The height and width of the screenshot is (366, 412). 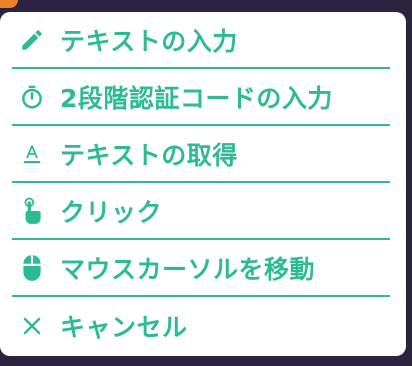 What do you see at coordinates (32, 268) in the screenshot?
I see `mouse-icon` at bounding box center [32, 268].